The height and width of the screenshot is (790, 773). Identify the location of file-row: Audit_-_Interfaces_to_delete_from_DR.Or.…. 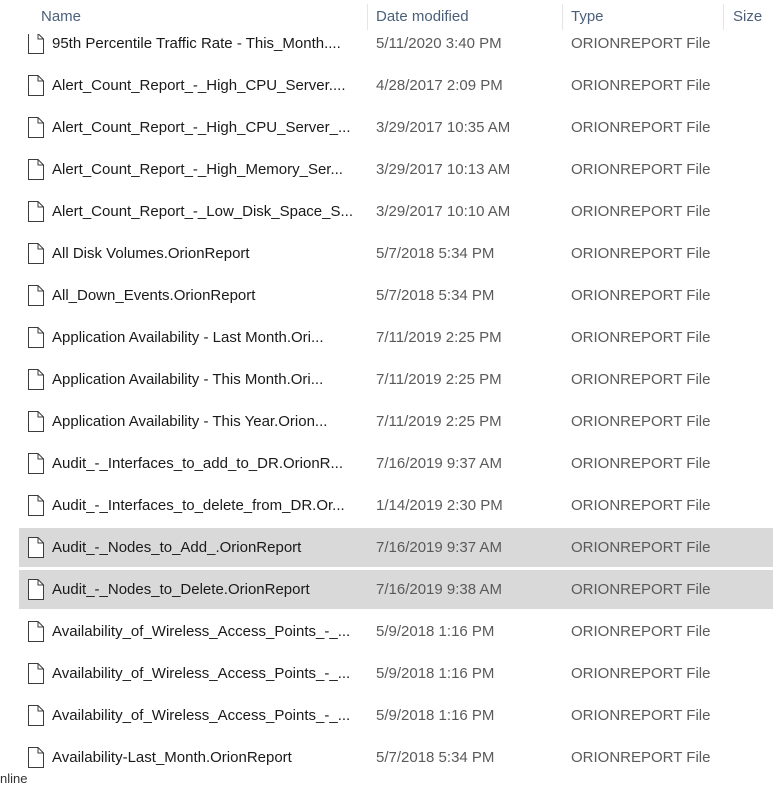
(386, 506).